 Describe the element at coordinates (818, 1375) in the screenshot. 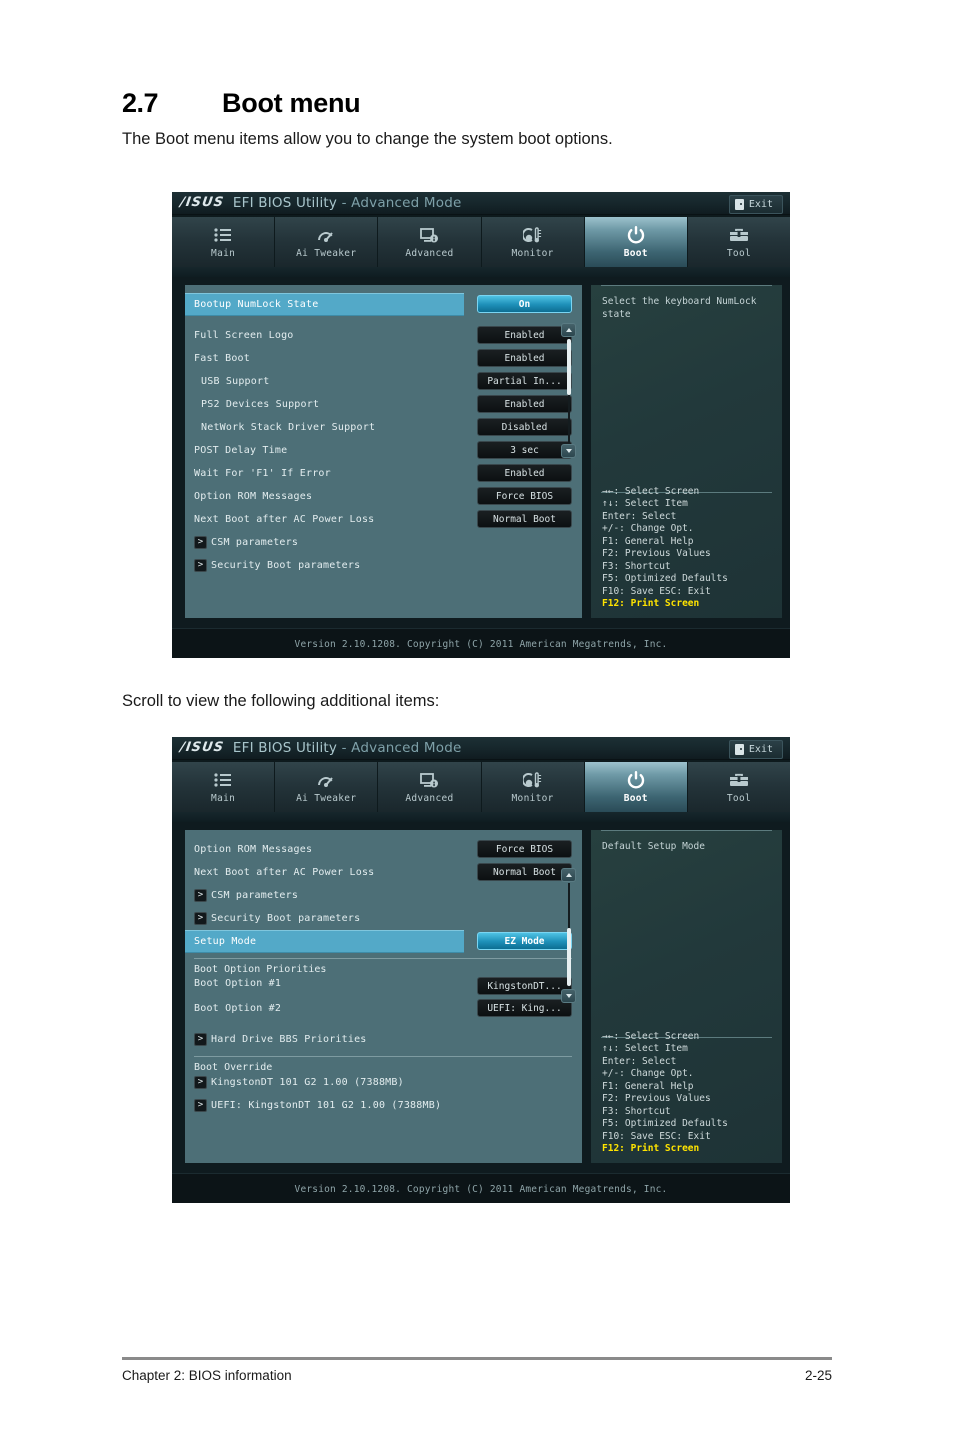

I see `page-footer-pagenumber: 2-25` at that location.